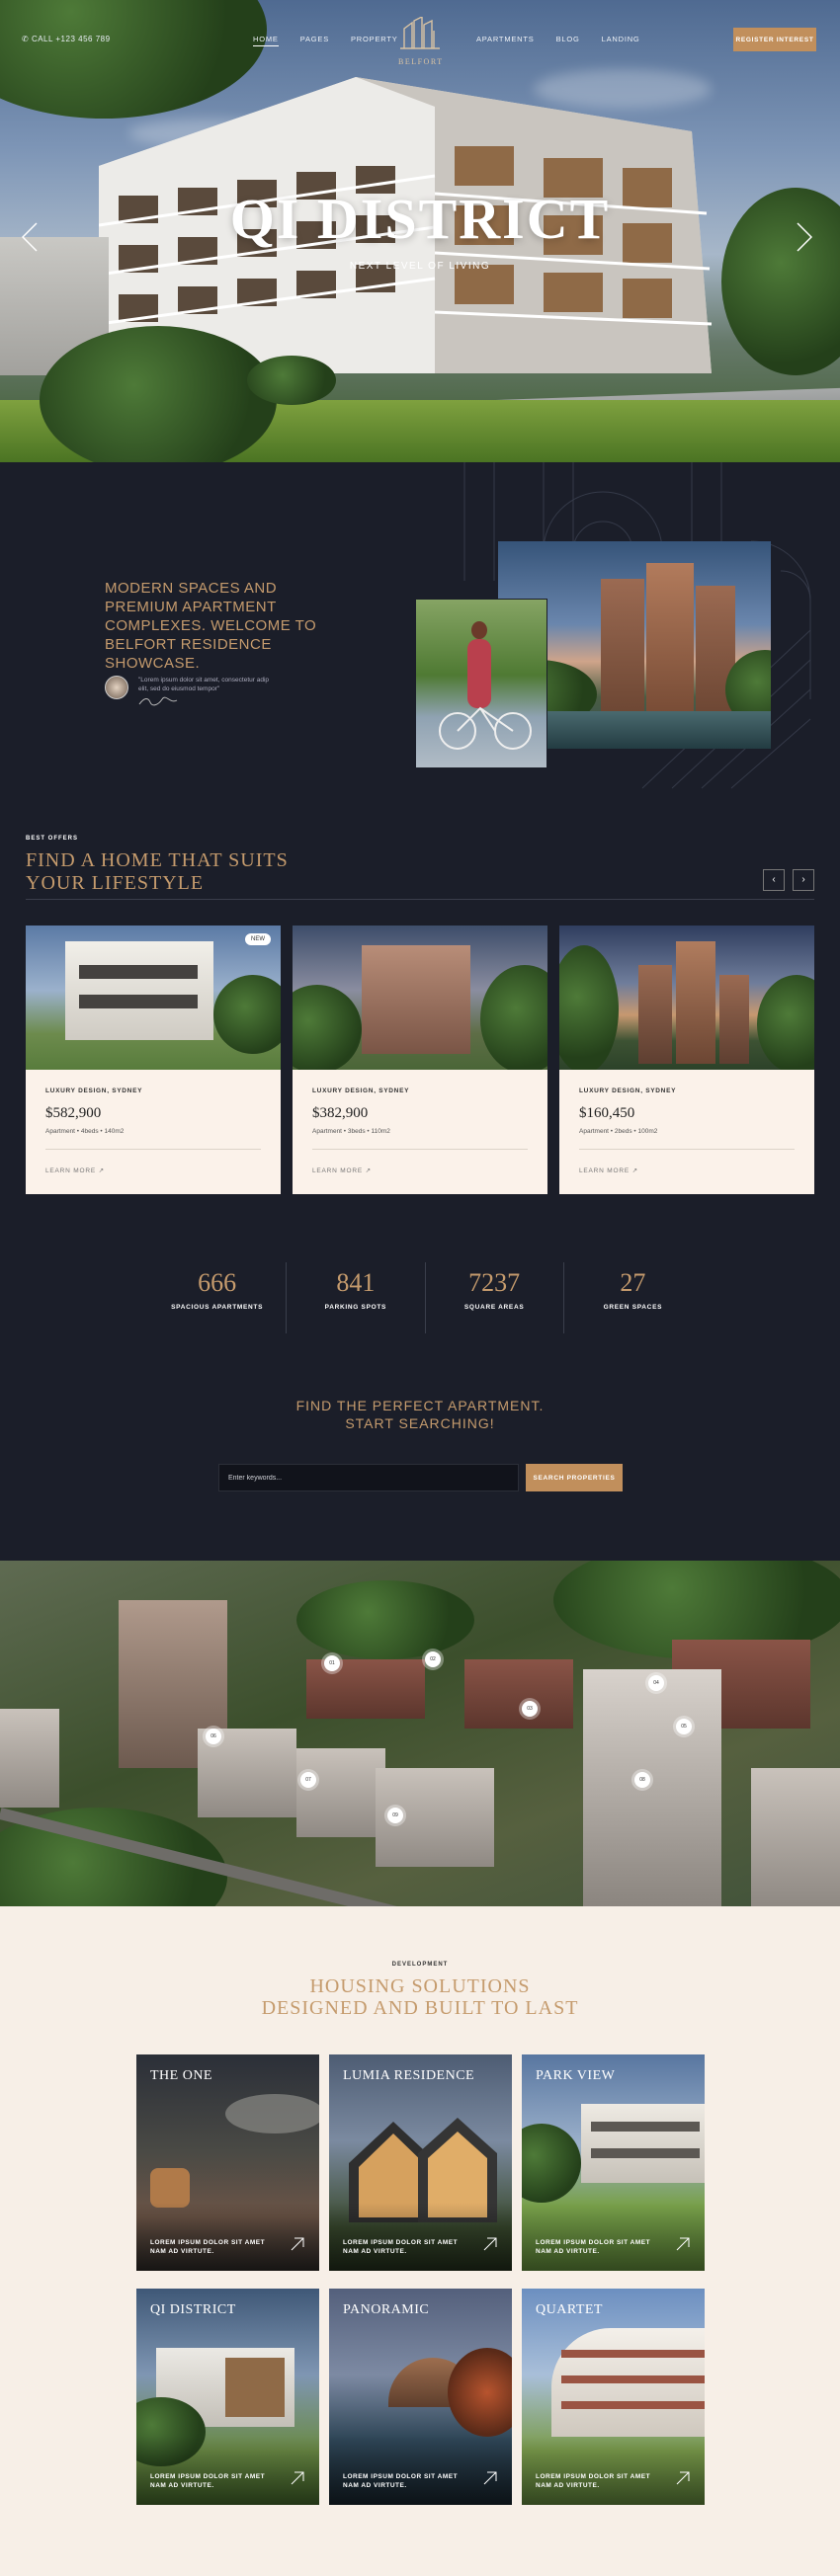  Describe the element at coordinates (420, 32) in the screenshot. I see `logo-building-icon` at that location.